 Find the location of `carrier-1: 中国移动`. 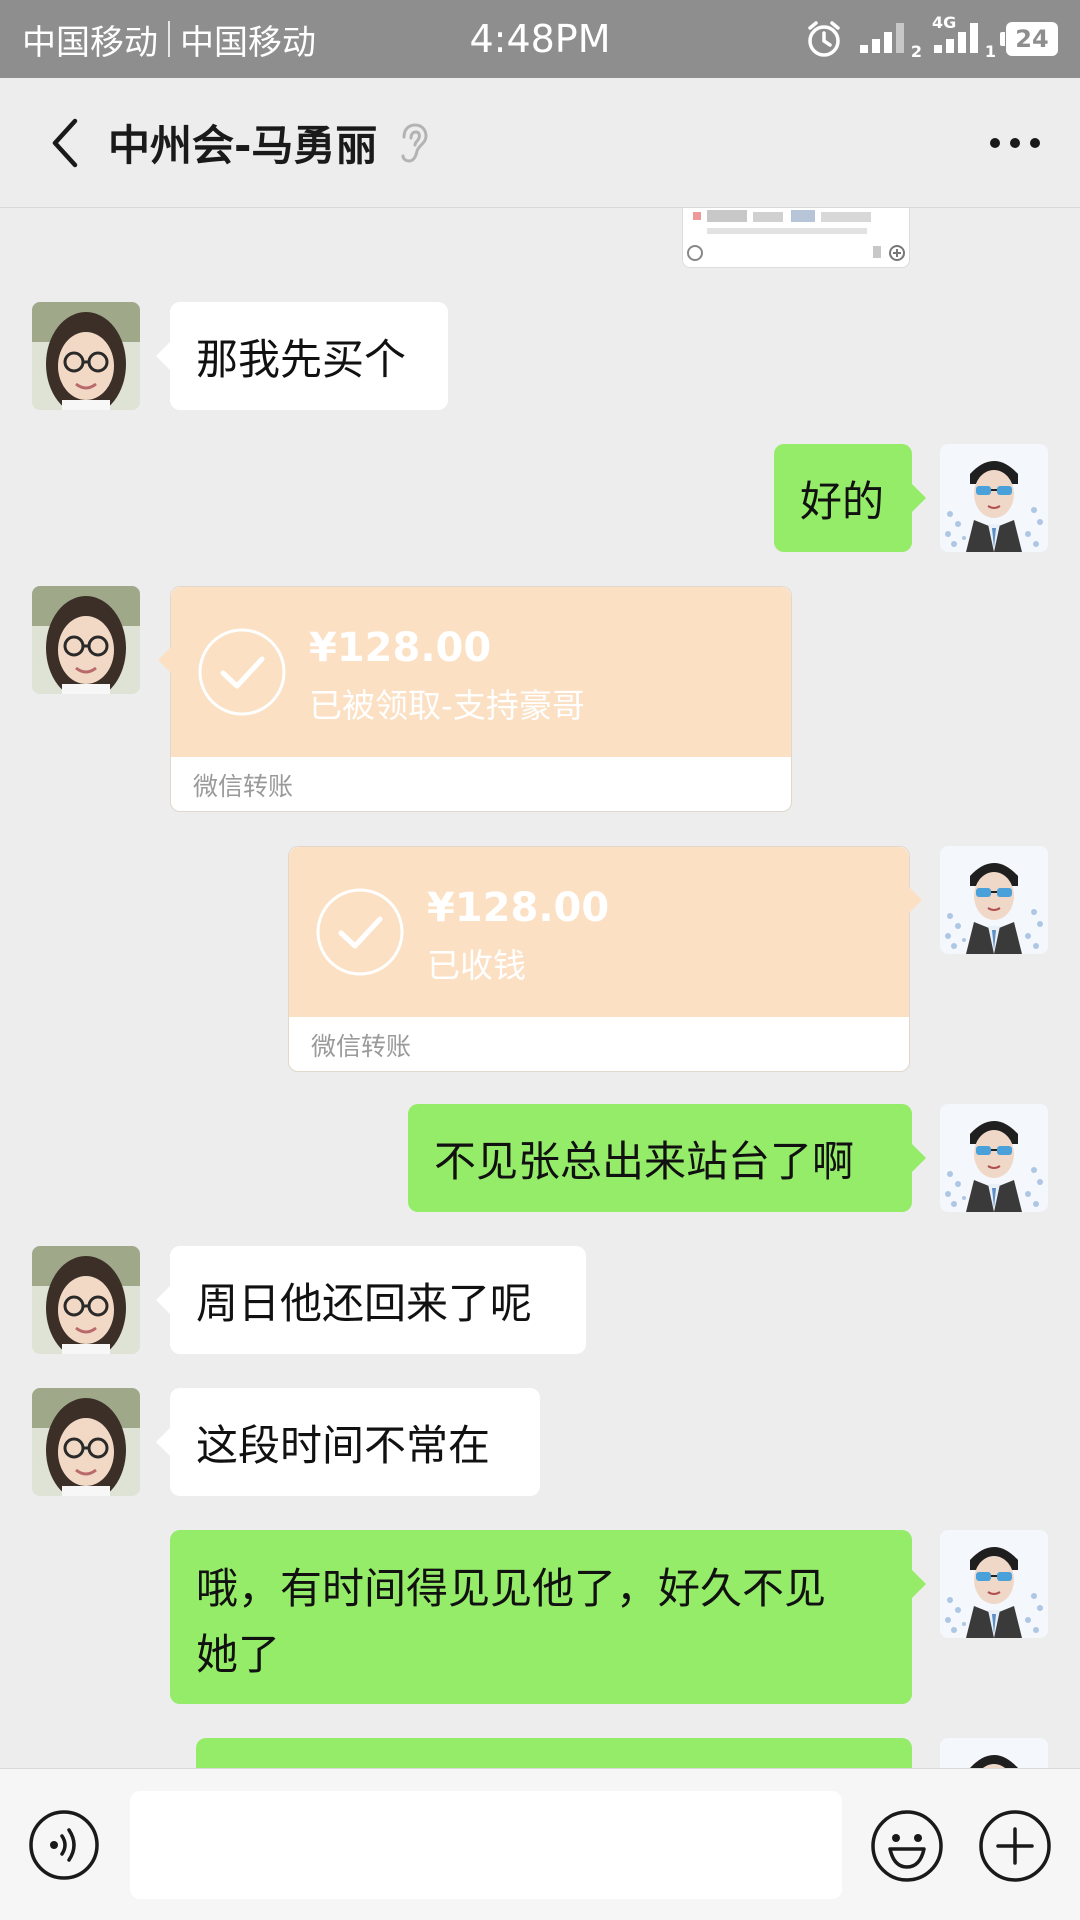

carrier-1: 中国移动 is located at coordinates (90, 42).